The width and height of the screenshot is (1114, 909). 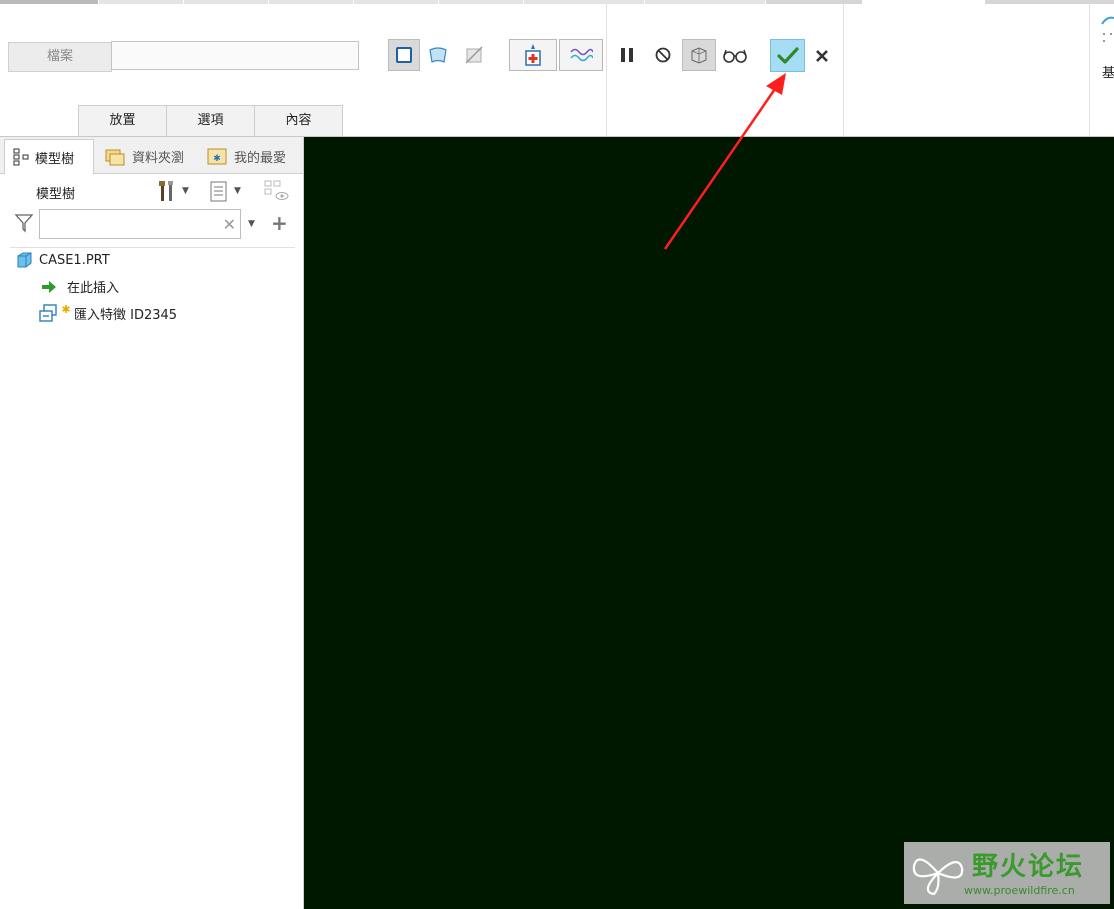 I want to click on model-tree-title: 模型樹, so click(x=56, y=194).